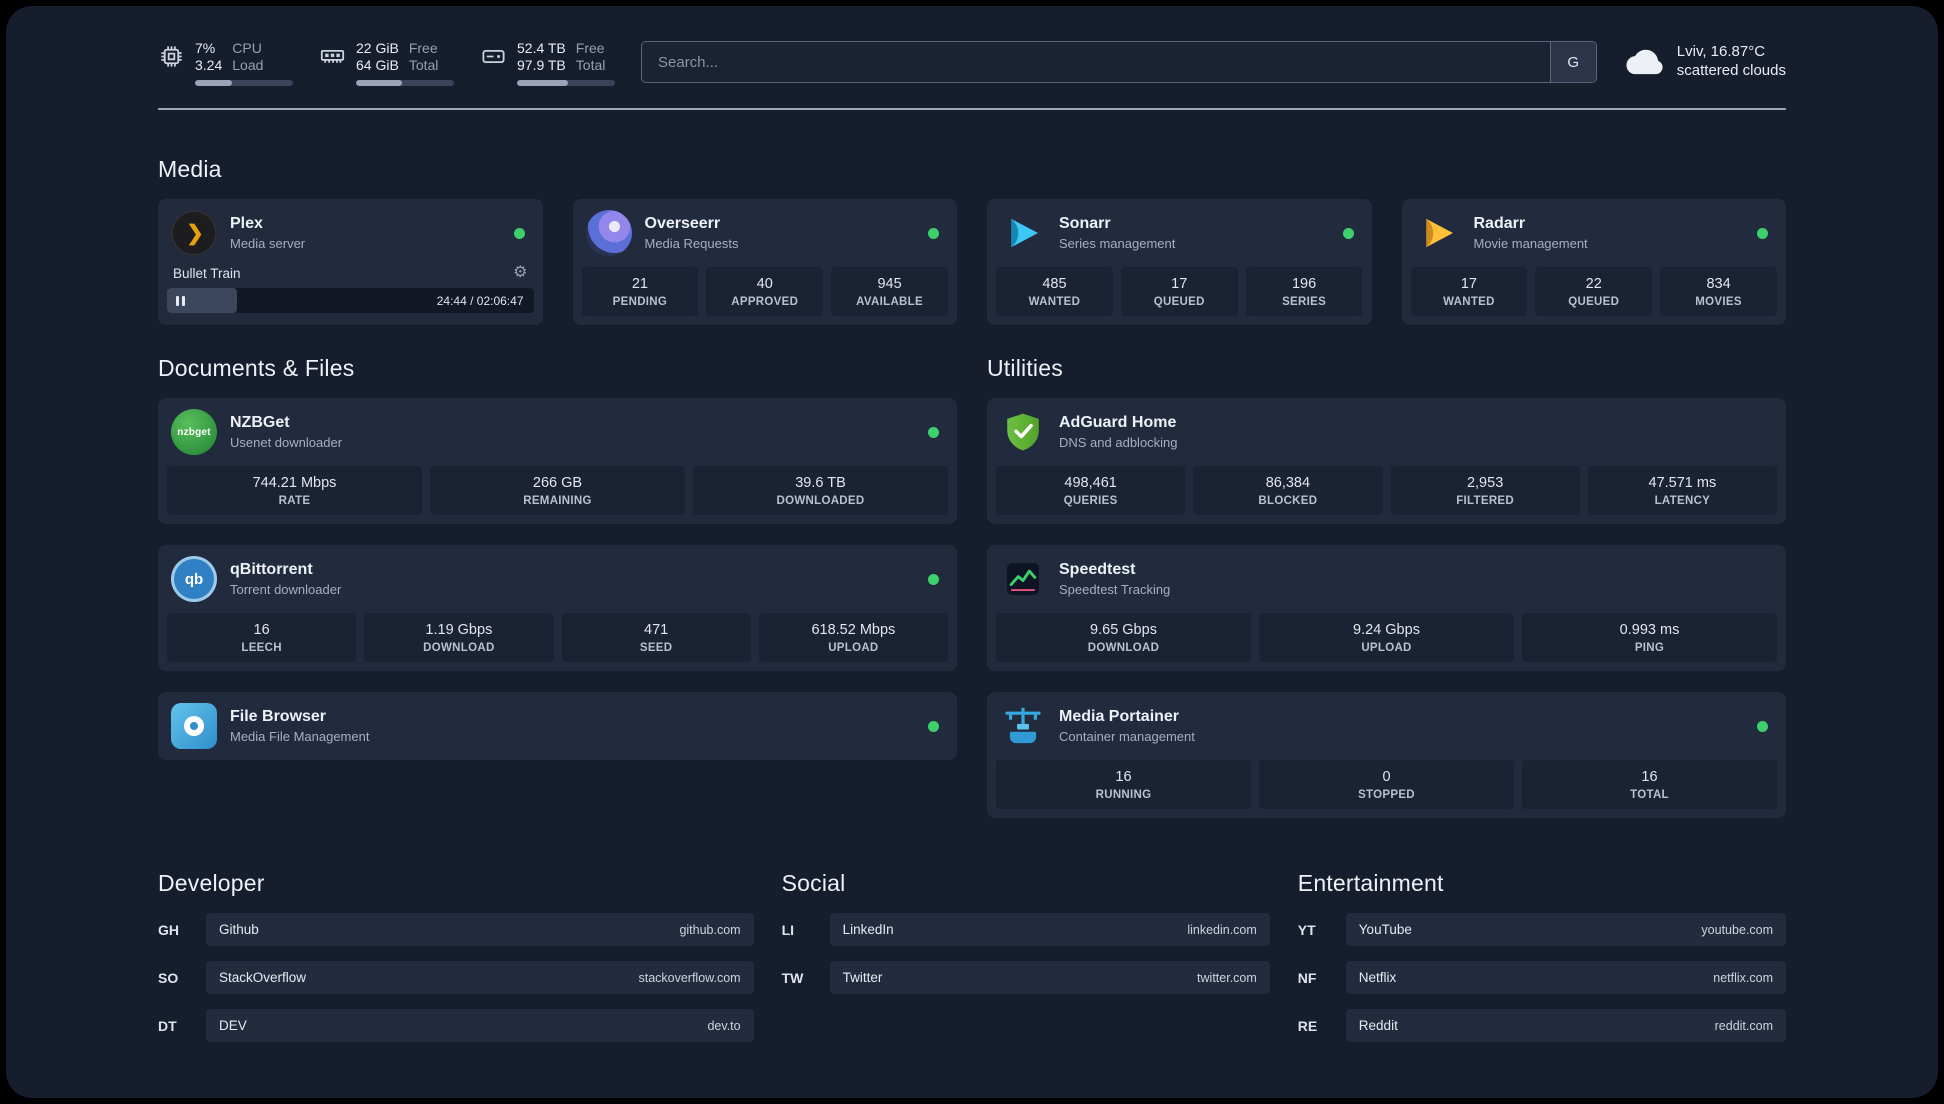 This screenshot has height=1104, width=1944. What do you see at coordinates (1565, 977) in the screenshot?
I see `bookmark-link: Netflix netflix.com` at bounding box center [1565, 977].